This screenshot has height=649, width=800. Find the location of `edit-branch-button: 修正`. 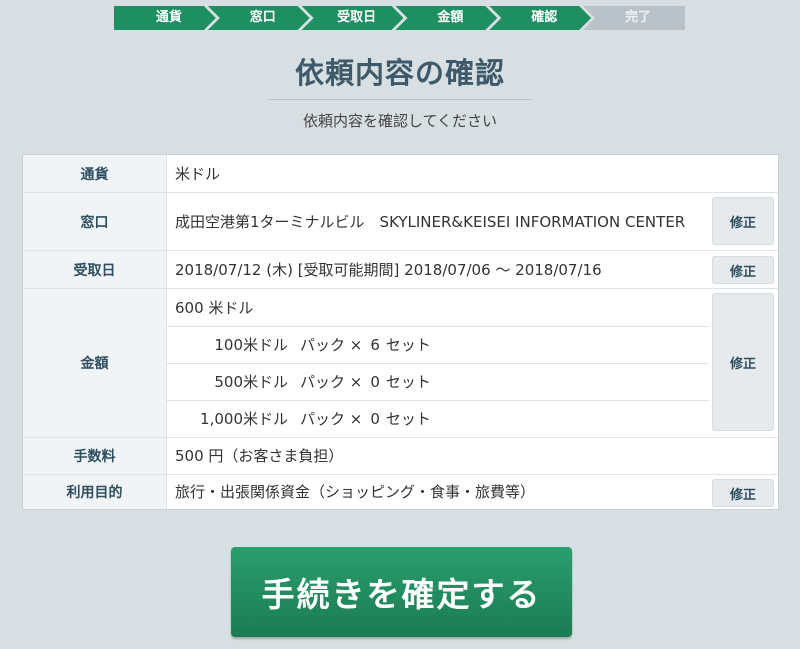

edit-branch-button: 修正 is located at coordinates (743, 221).